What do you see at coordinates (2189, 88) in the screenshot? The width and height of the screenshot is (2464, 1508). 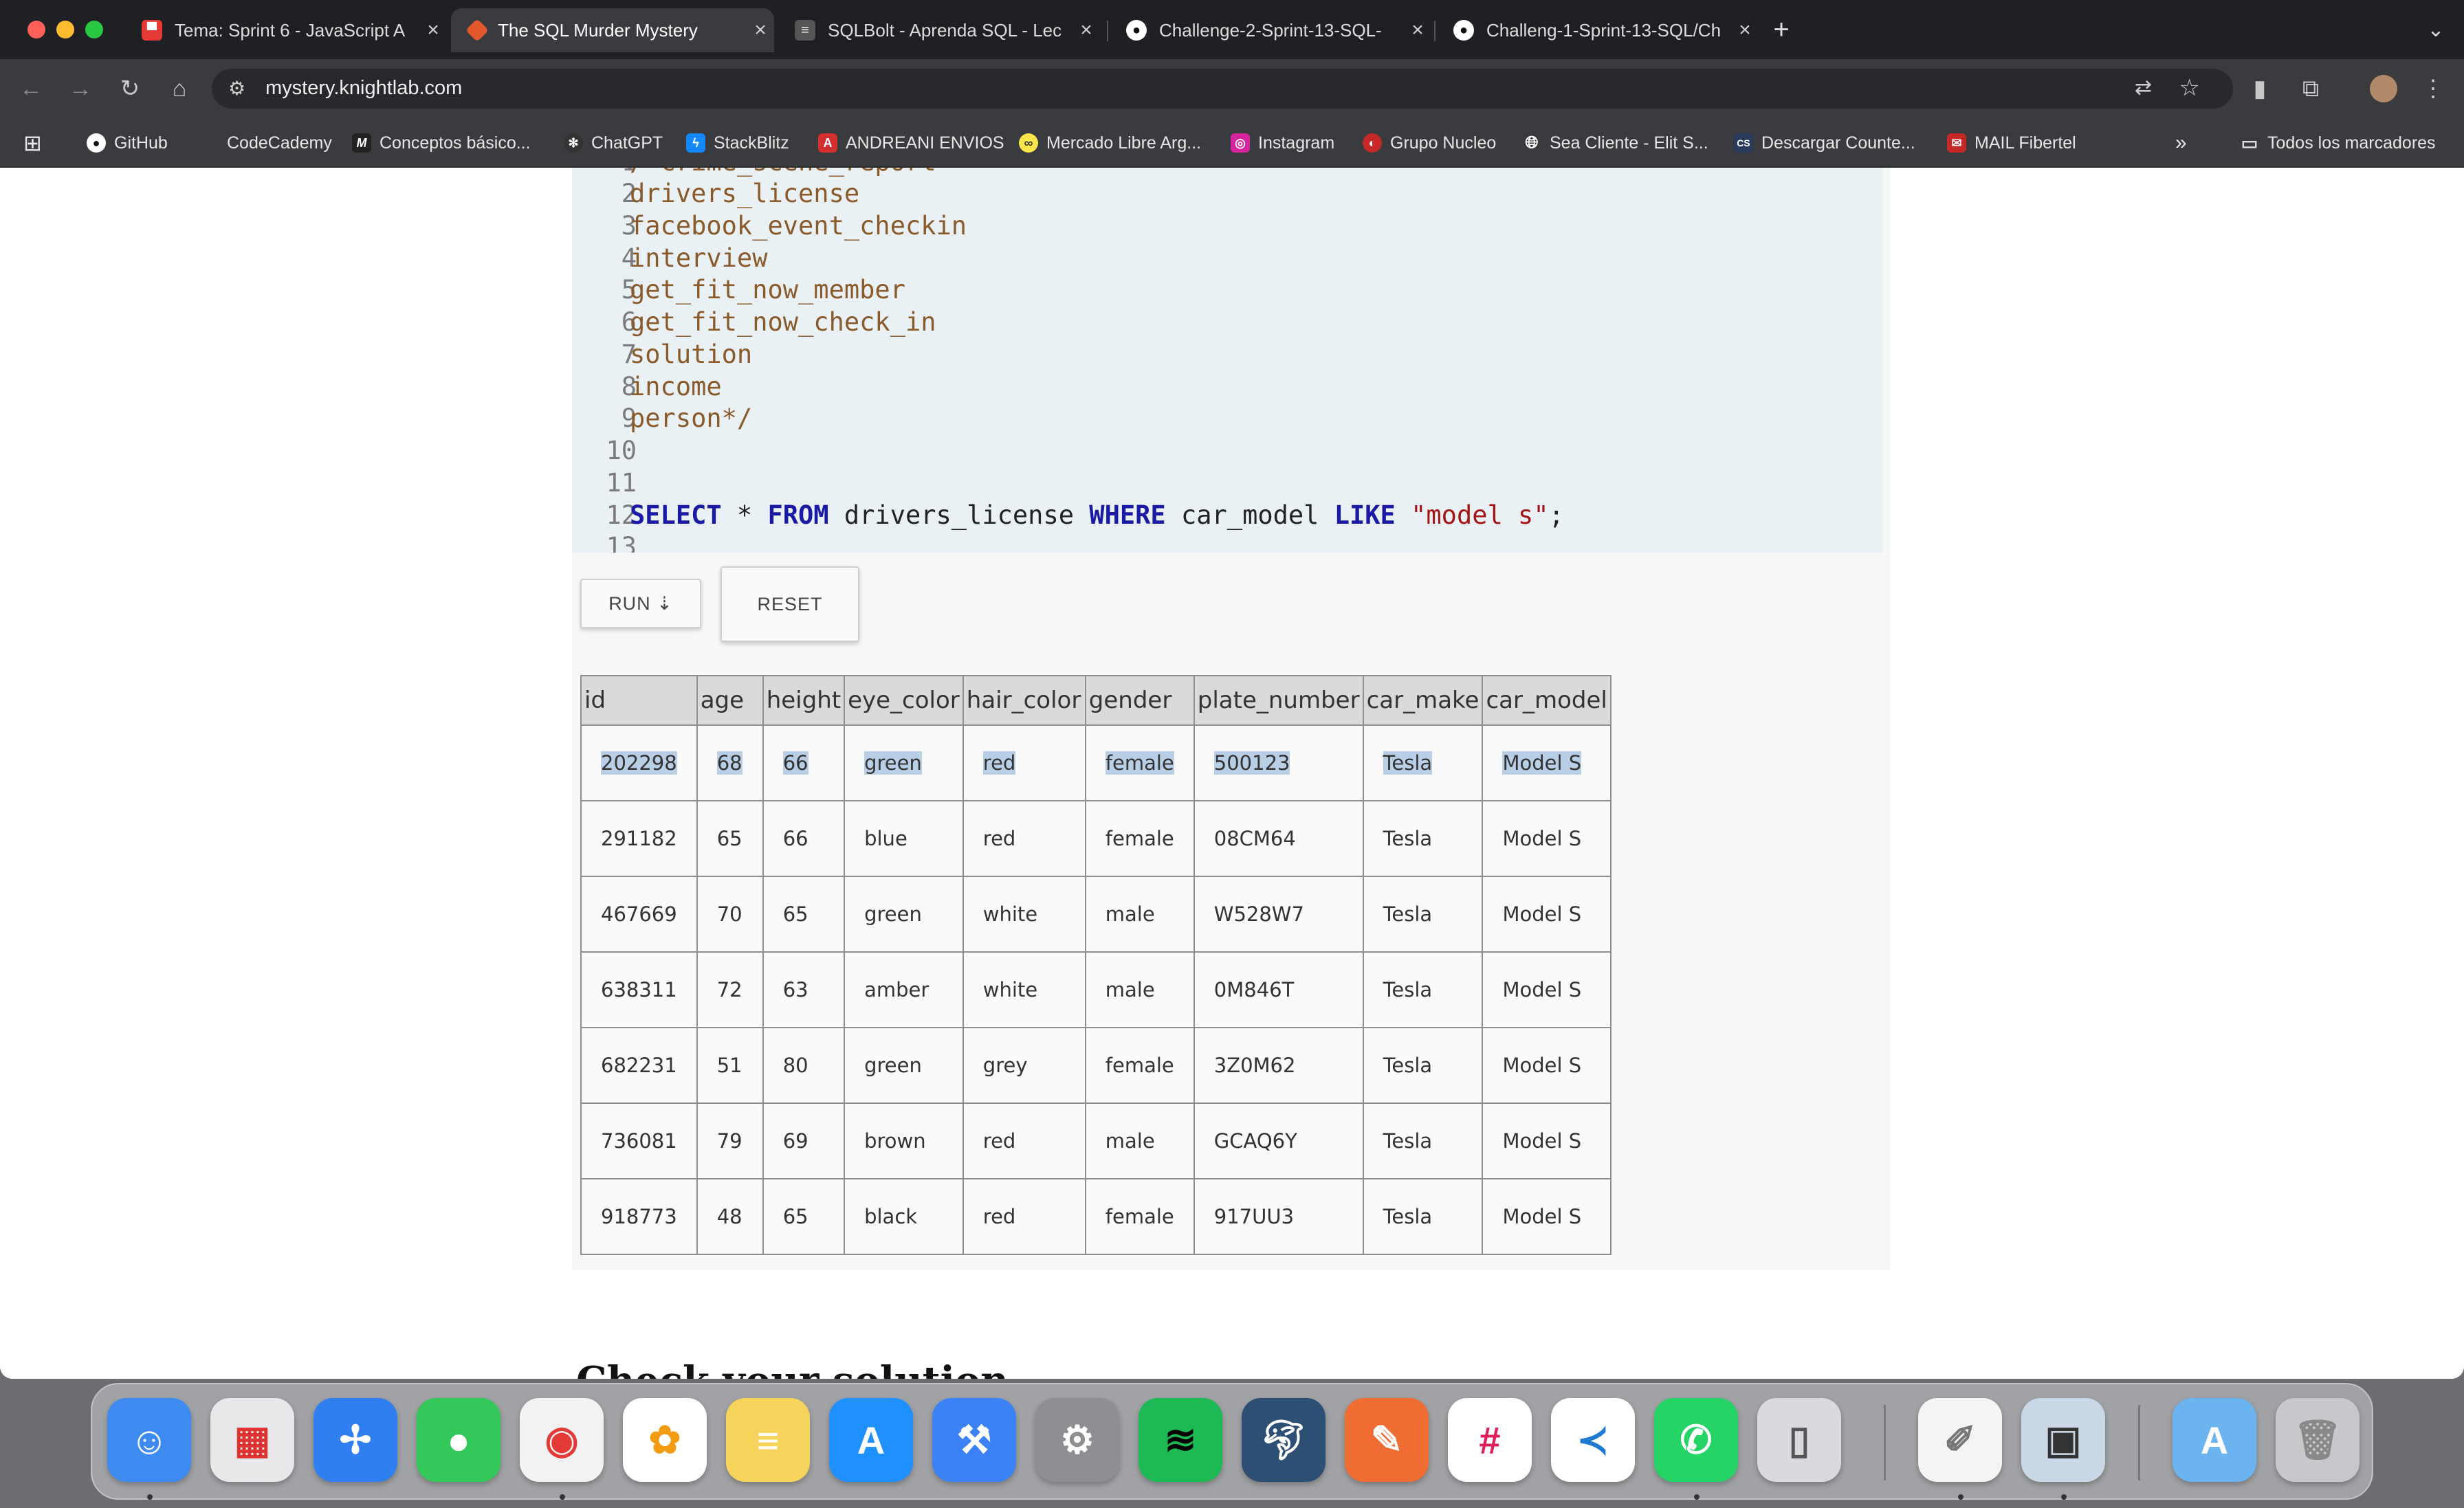 I see `bookmark-star-icon: ☆` at bounding box center [2189, 88].